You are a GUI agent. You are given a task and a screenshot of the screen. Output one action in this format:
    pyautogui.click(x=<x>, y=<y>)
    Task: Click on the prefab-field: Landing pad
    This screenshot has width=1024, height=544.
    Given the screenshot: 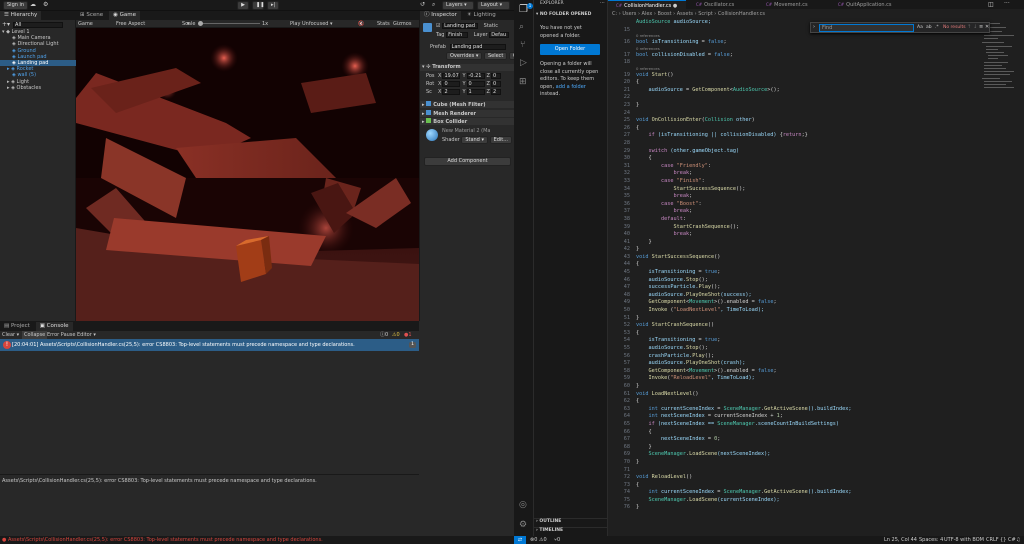 What is the action you would take?
    pyautogui.click(x=477, y=47)
    